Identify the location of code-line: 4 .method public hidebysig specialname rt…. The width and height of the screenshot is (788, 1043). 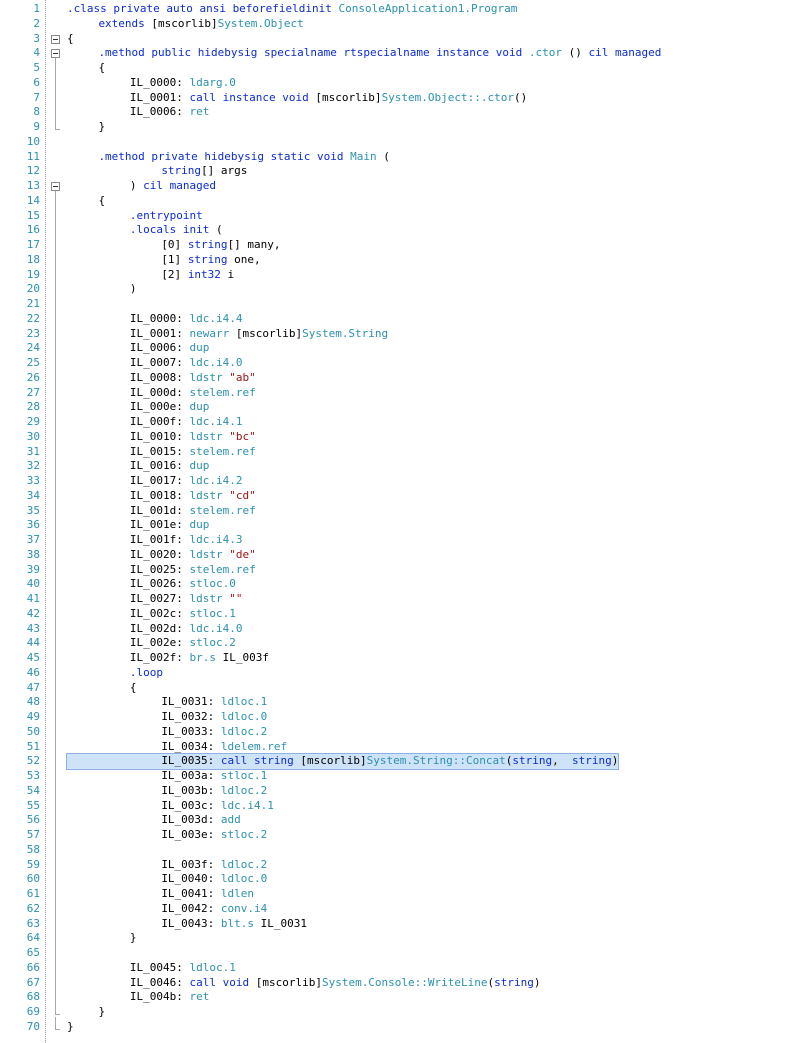
(394, 53).